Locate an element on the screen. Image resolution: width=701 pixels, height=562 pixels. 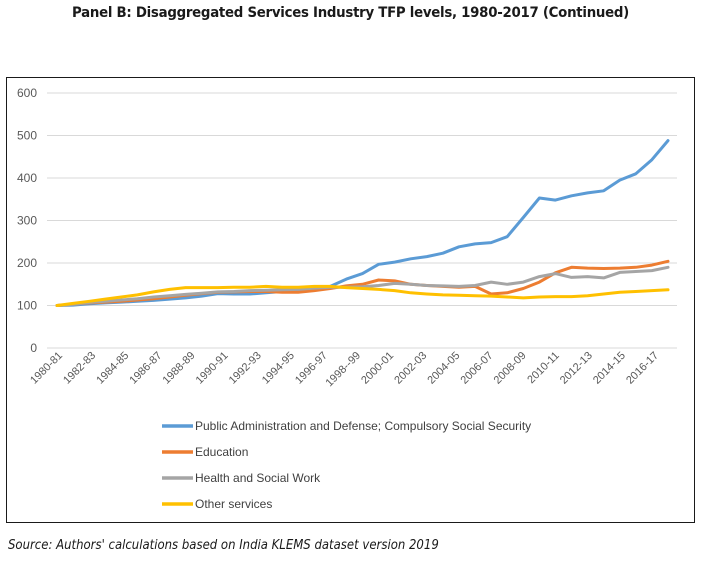
y-tick-label: 600 is located at coordinates (27, 93).